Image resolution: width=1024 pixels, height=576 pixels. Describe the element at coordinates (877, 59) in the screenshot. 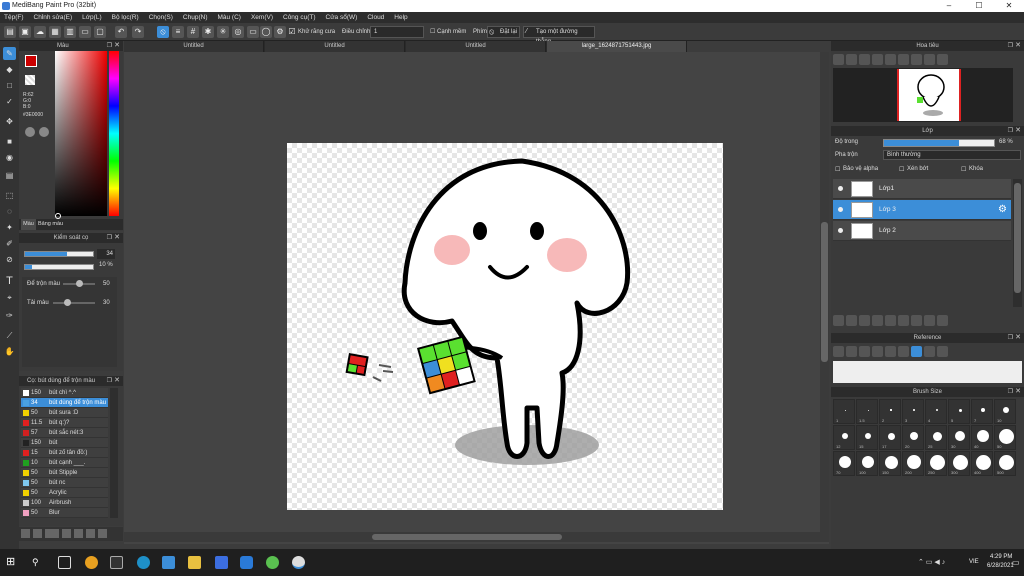

I see `actual-size-icon` at that location.